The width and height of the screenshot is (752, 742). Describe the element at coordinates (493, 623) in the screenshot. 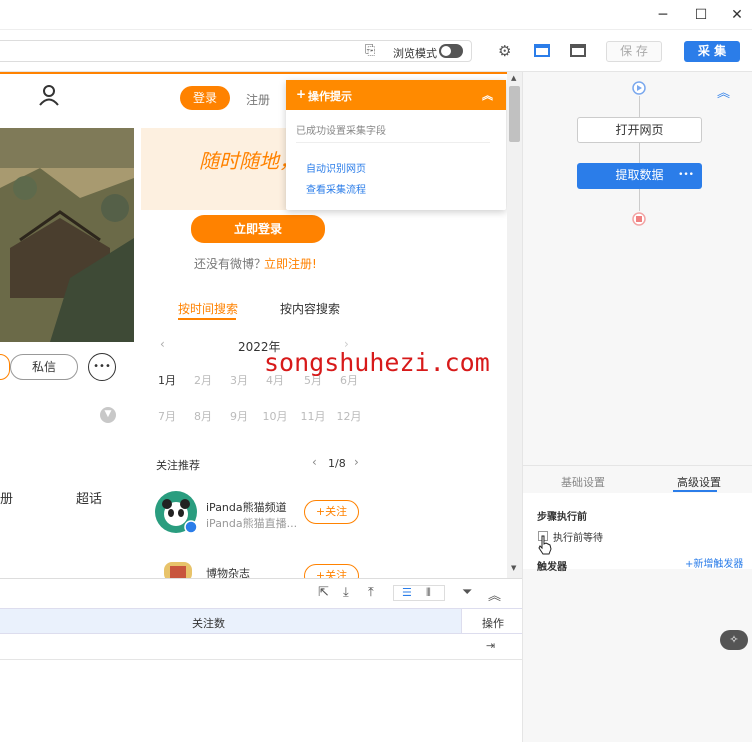

I see `column-header-ops: 操作` at that location.